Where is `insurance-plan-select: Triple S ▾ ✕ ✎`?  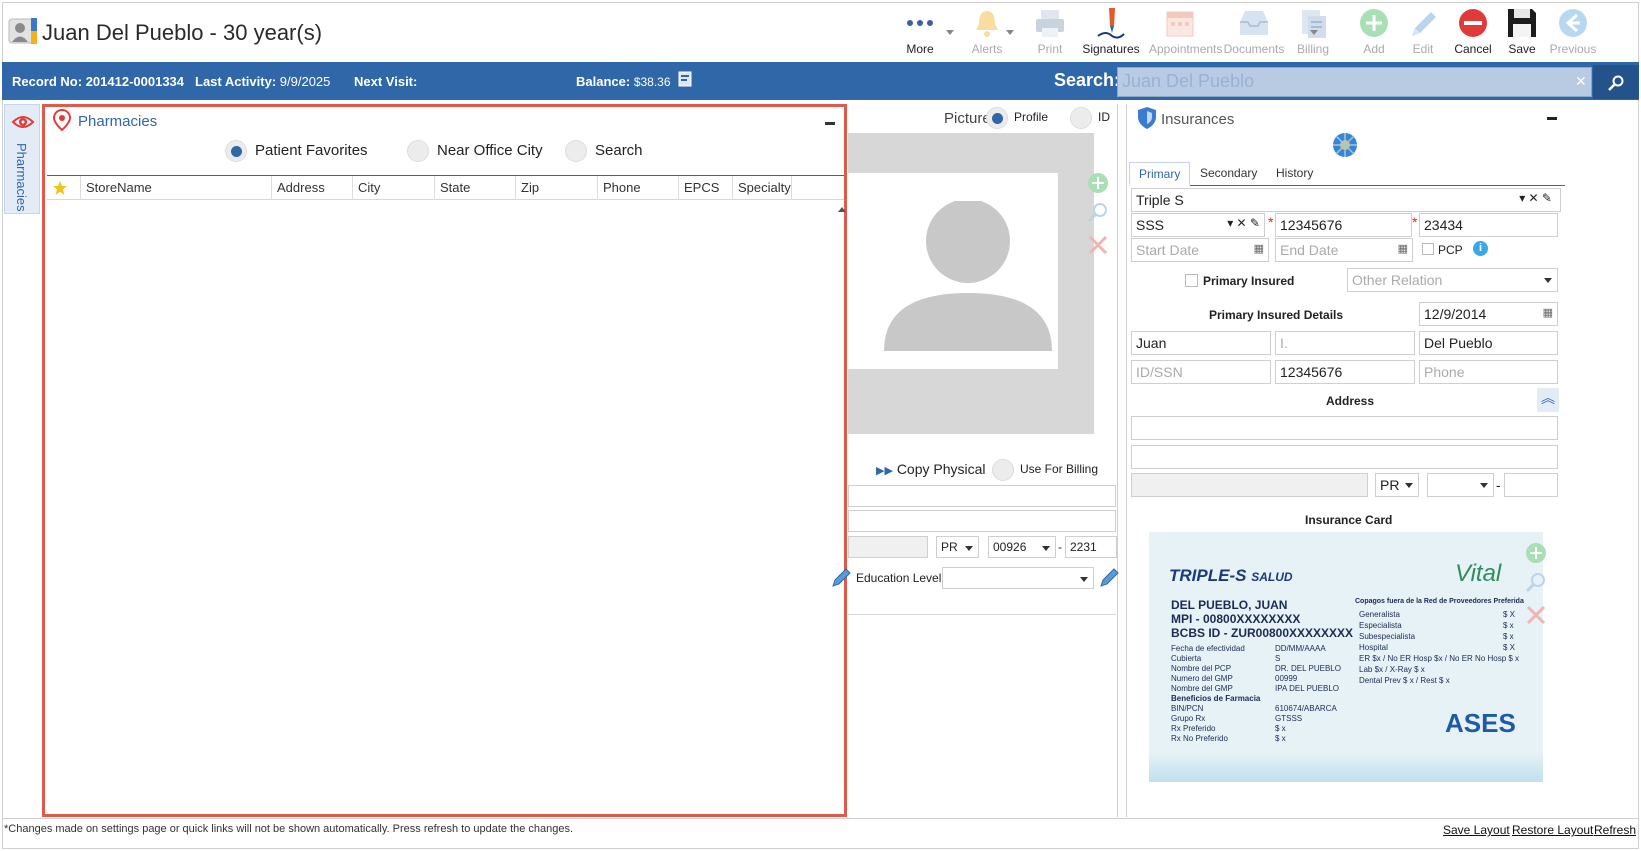
insurance-plan-select: Triple S ▾ ✕ ✎ is located at coordinates (1346, 200).